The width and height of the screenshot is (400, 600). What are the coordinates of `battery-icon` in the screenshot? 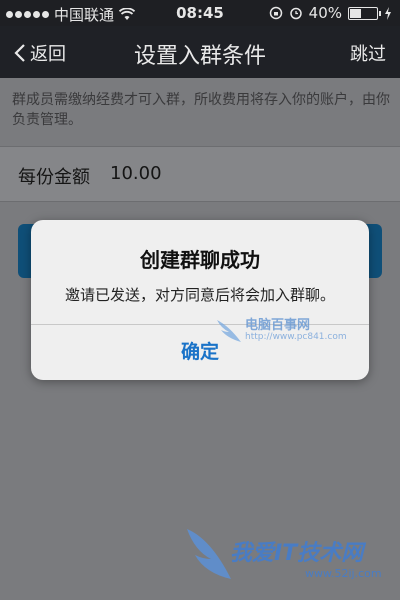 It's located at (364, 13).